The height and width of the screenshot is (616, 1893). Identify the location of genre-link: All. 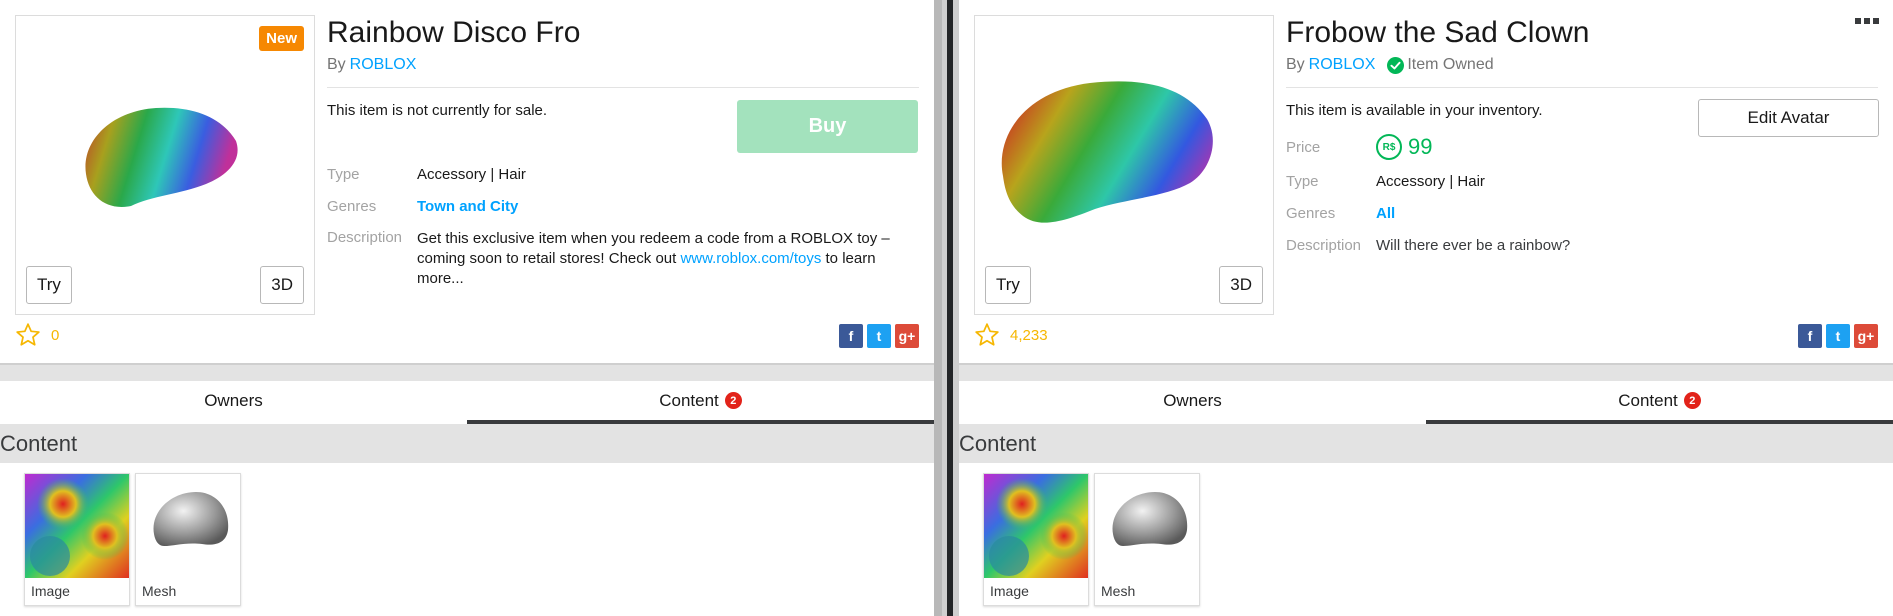
(1385, 213).